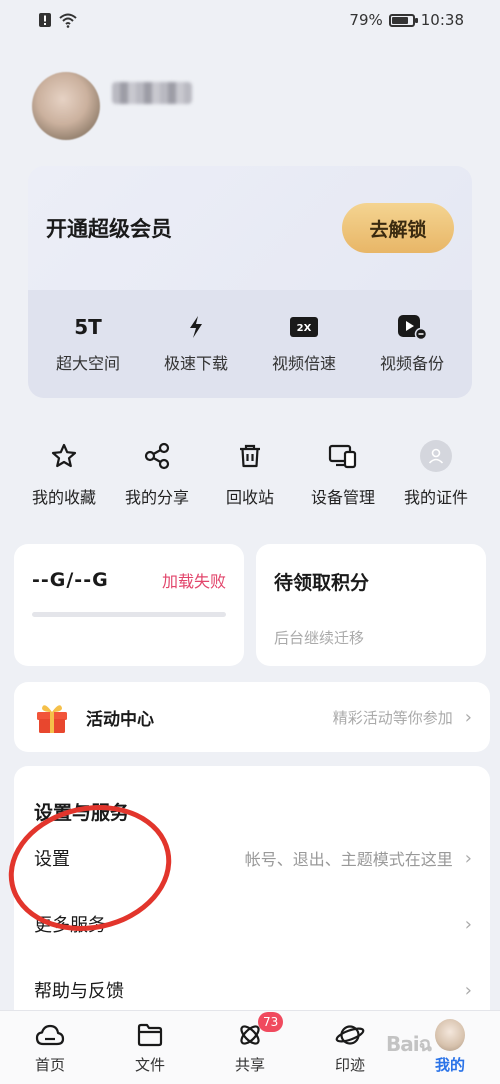  Describe the element at coordinates (156, 497) in the screenshot. I see `quick-label: 我的分享` at that location.